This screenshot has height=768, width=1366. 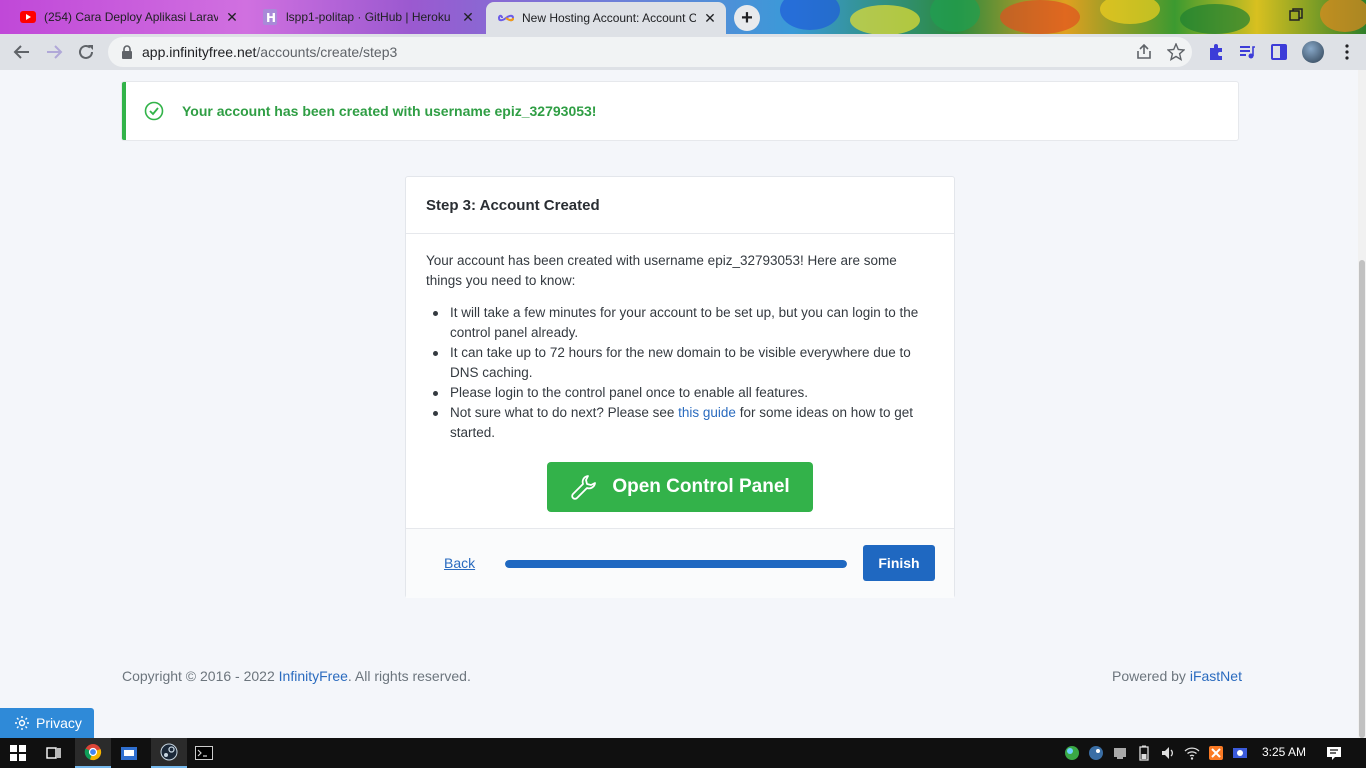 What do you see at coordinates (22, 52) in the screenshot?
I see `back-arrow-icon` at bounding box center [22, 52].